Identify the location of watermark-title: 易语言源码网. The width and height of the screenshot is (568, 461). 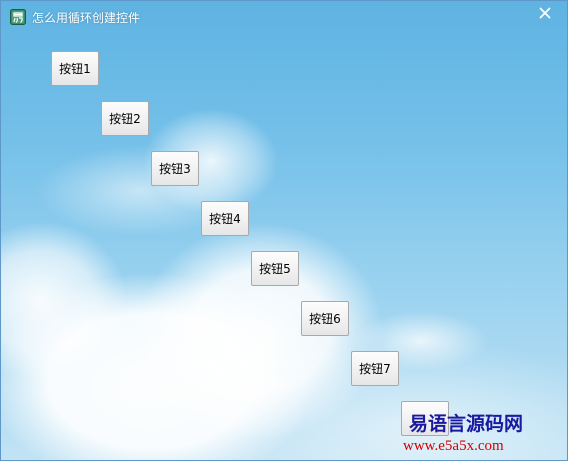
(466, 424).